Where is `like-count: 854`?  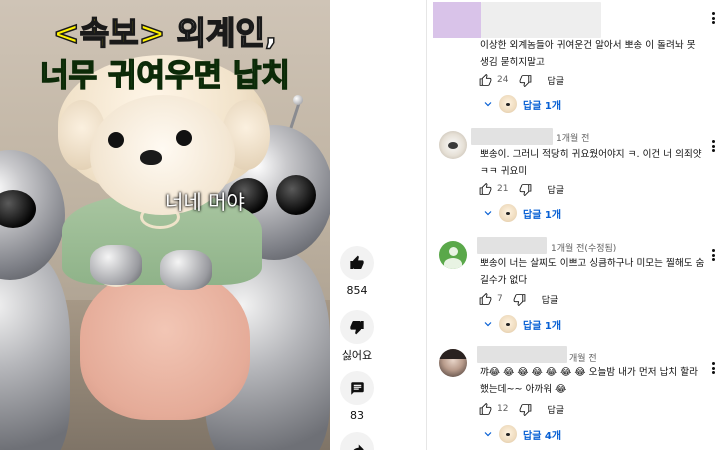
like-count: 854 is located at coordinates (357, 290).